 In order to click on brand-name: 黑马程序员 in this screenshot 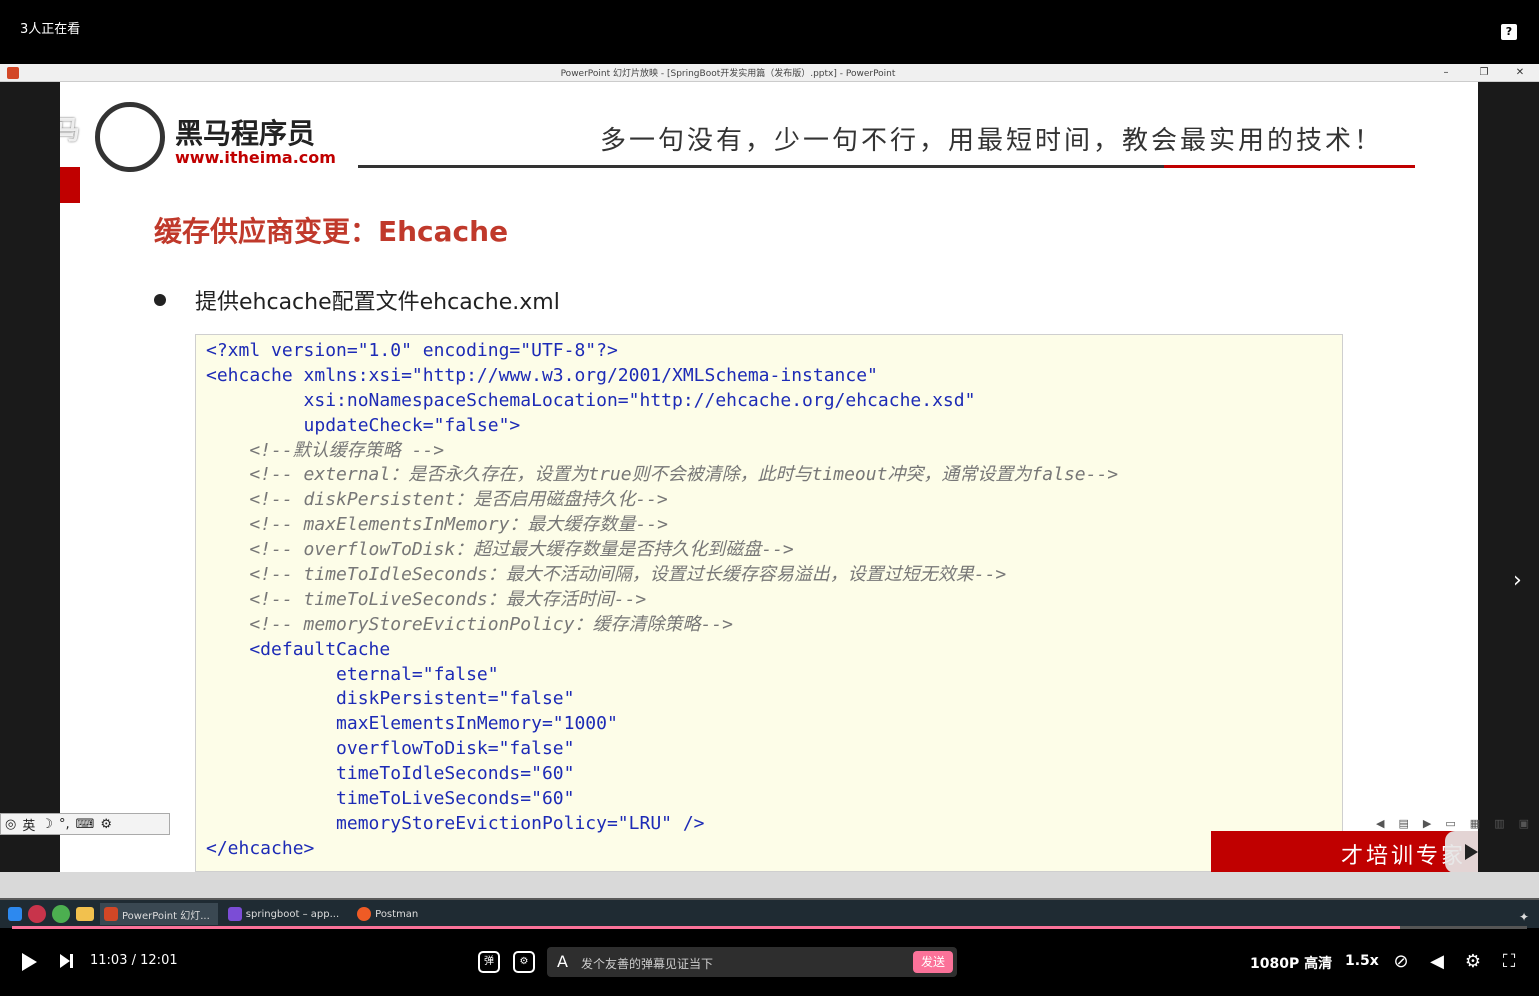, I will do `click(245, 133)`.